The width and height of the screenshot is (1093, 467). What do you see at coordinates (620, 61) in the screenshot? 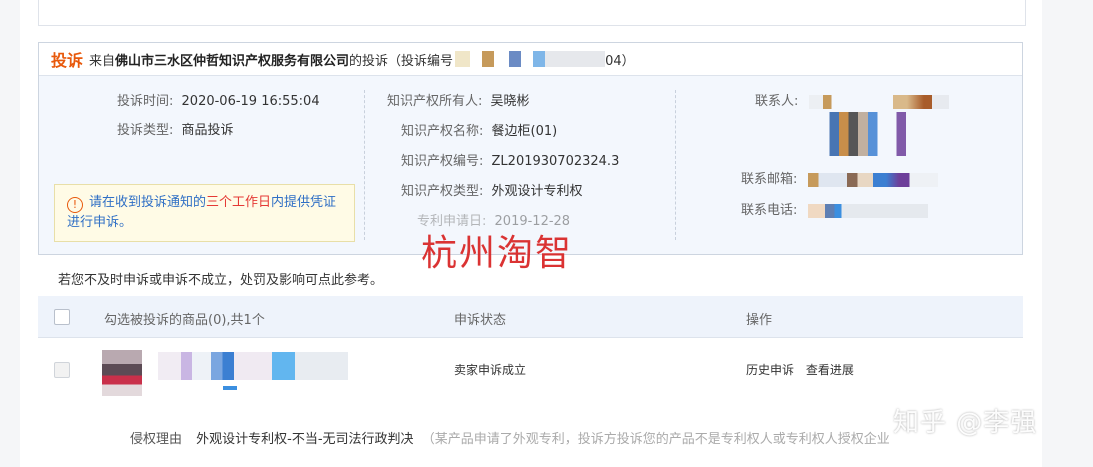
I see `complaint-id-suffix: 04）` at bounding box center [620, 61].